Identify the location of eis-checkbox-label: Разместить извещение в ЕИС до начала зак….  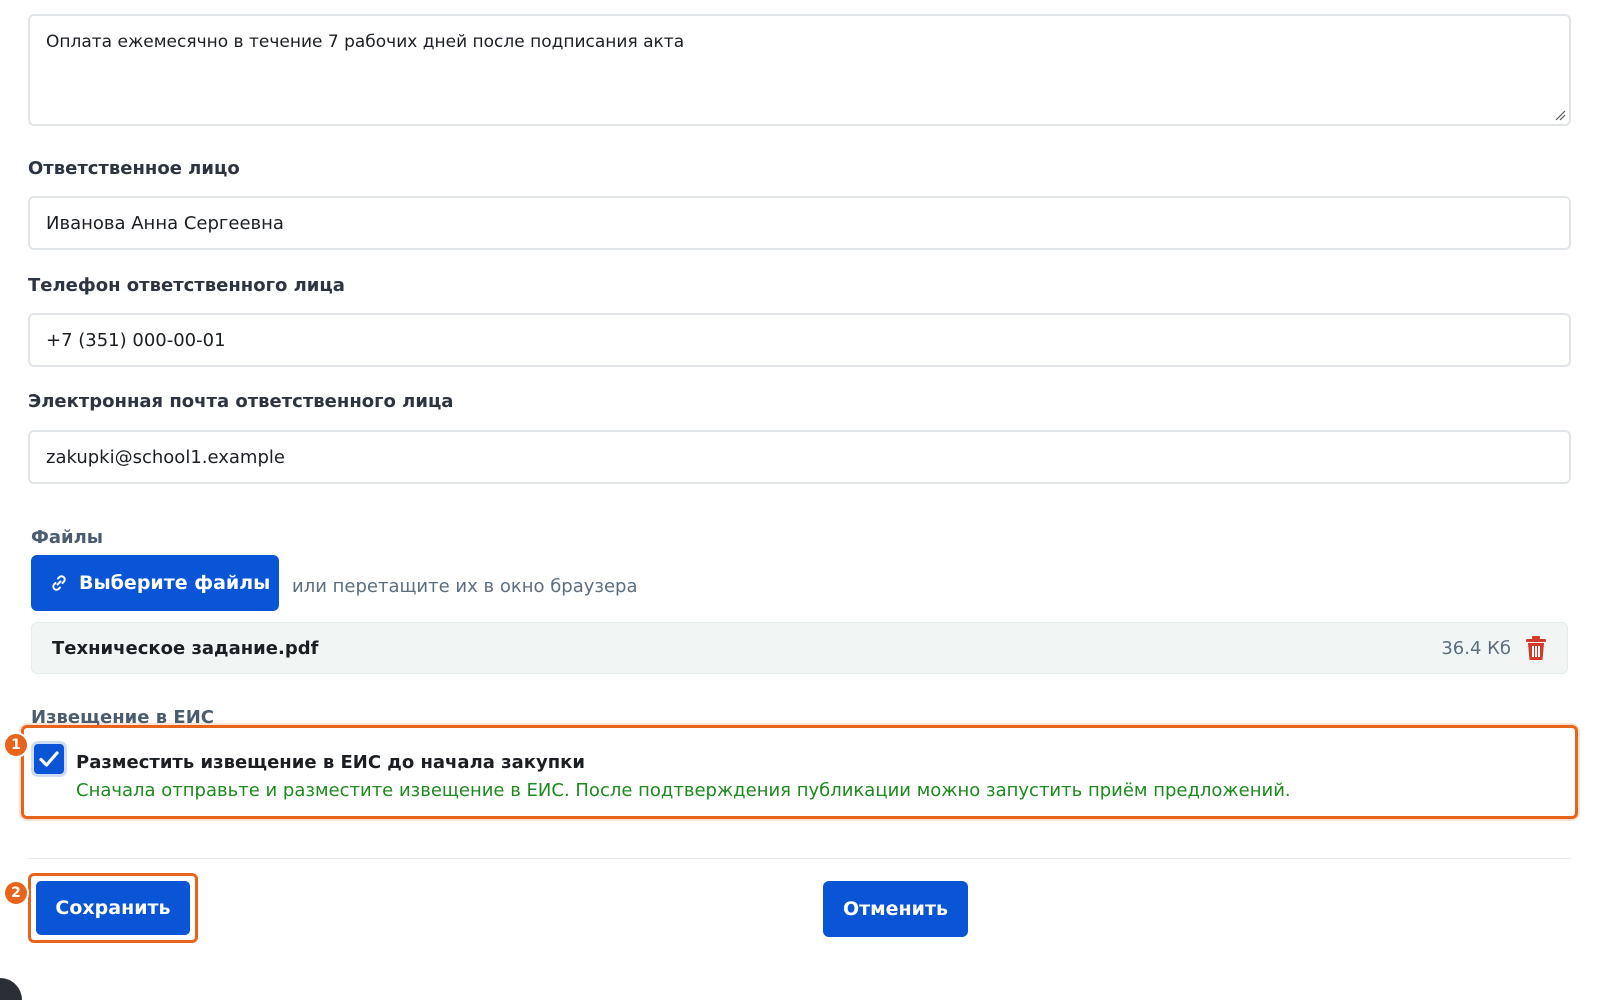
(330, 762).